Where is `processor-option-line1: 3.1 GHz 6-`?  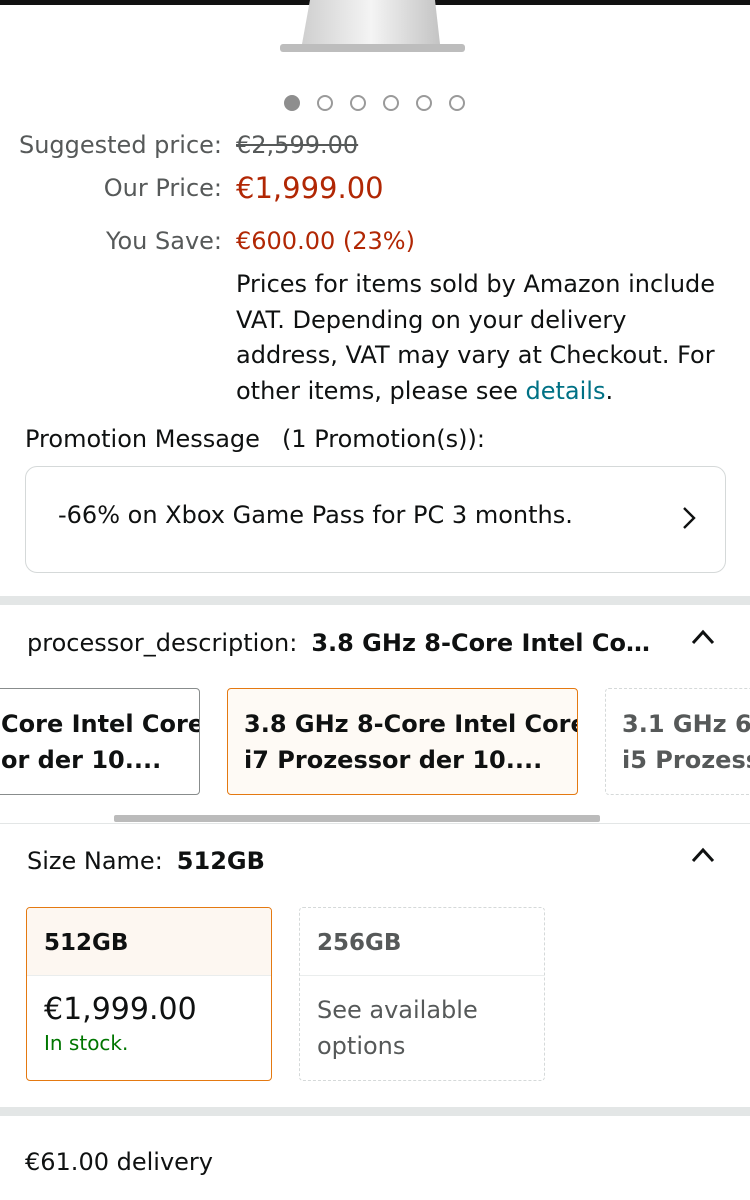
processor-option-line1: 3.1 GHz 6- is located at coordinates (686, 724).